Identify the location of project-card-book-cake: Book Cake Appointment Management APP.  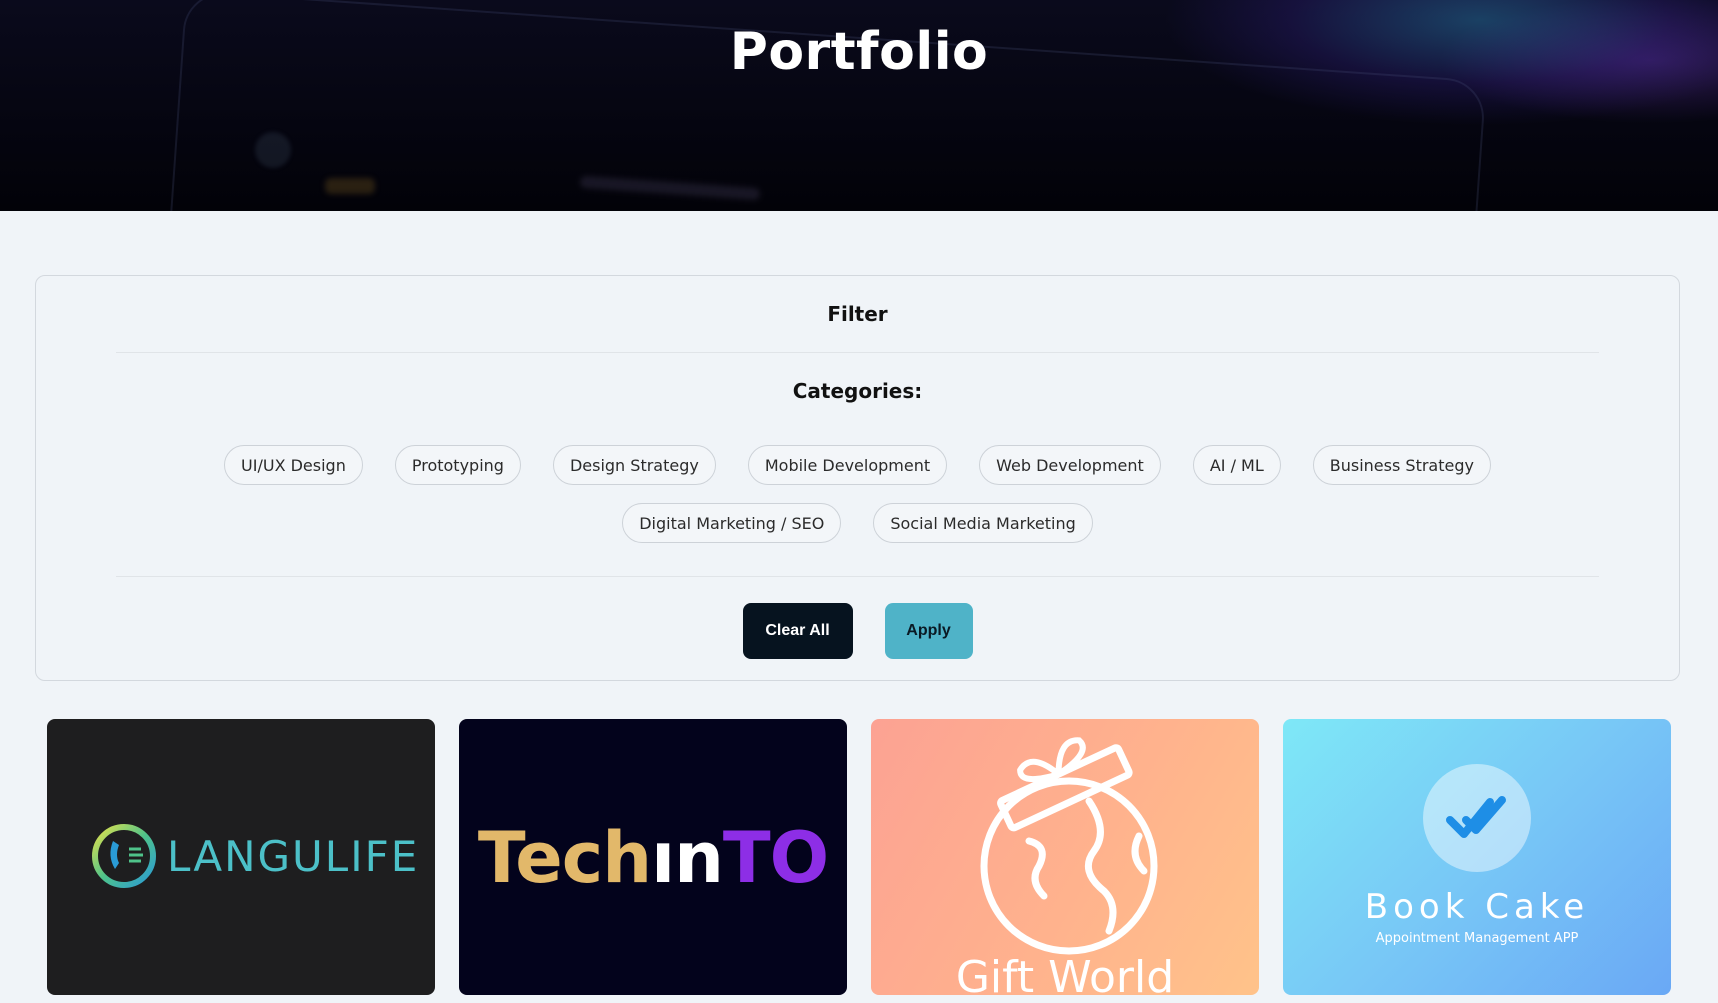
(1477, 857).